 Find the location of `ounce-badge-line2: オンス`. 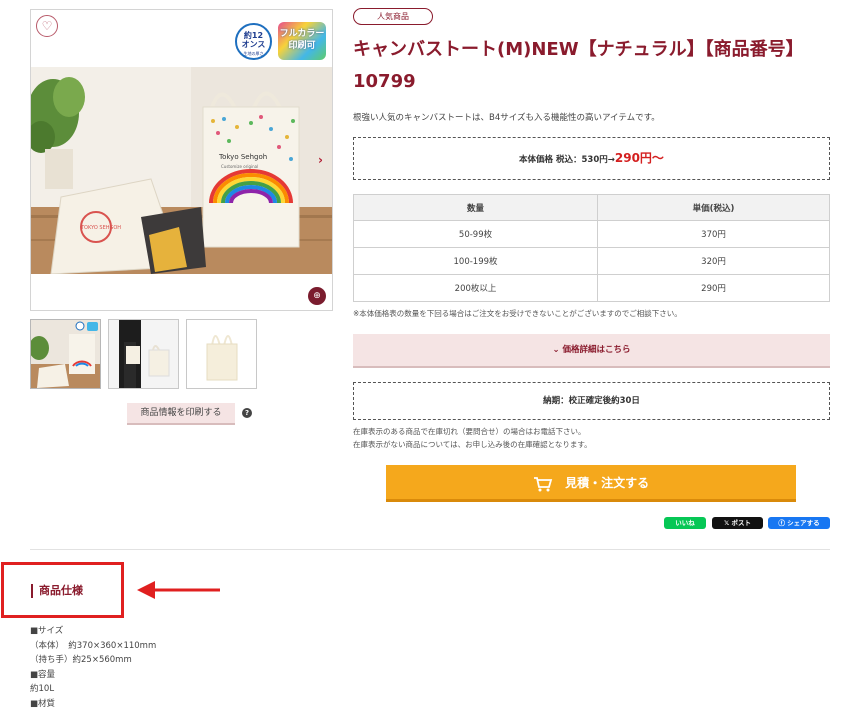

ounce-badge-line2: オンス is located at coordinates (253, 44).